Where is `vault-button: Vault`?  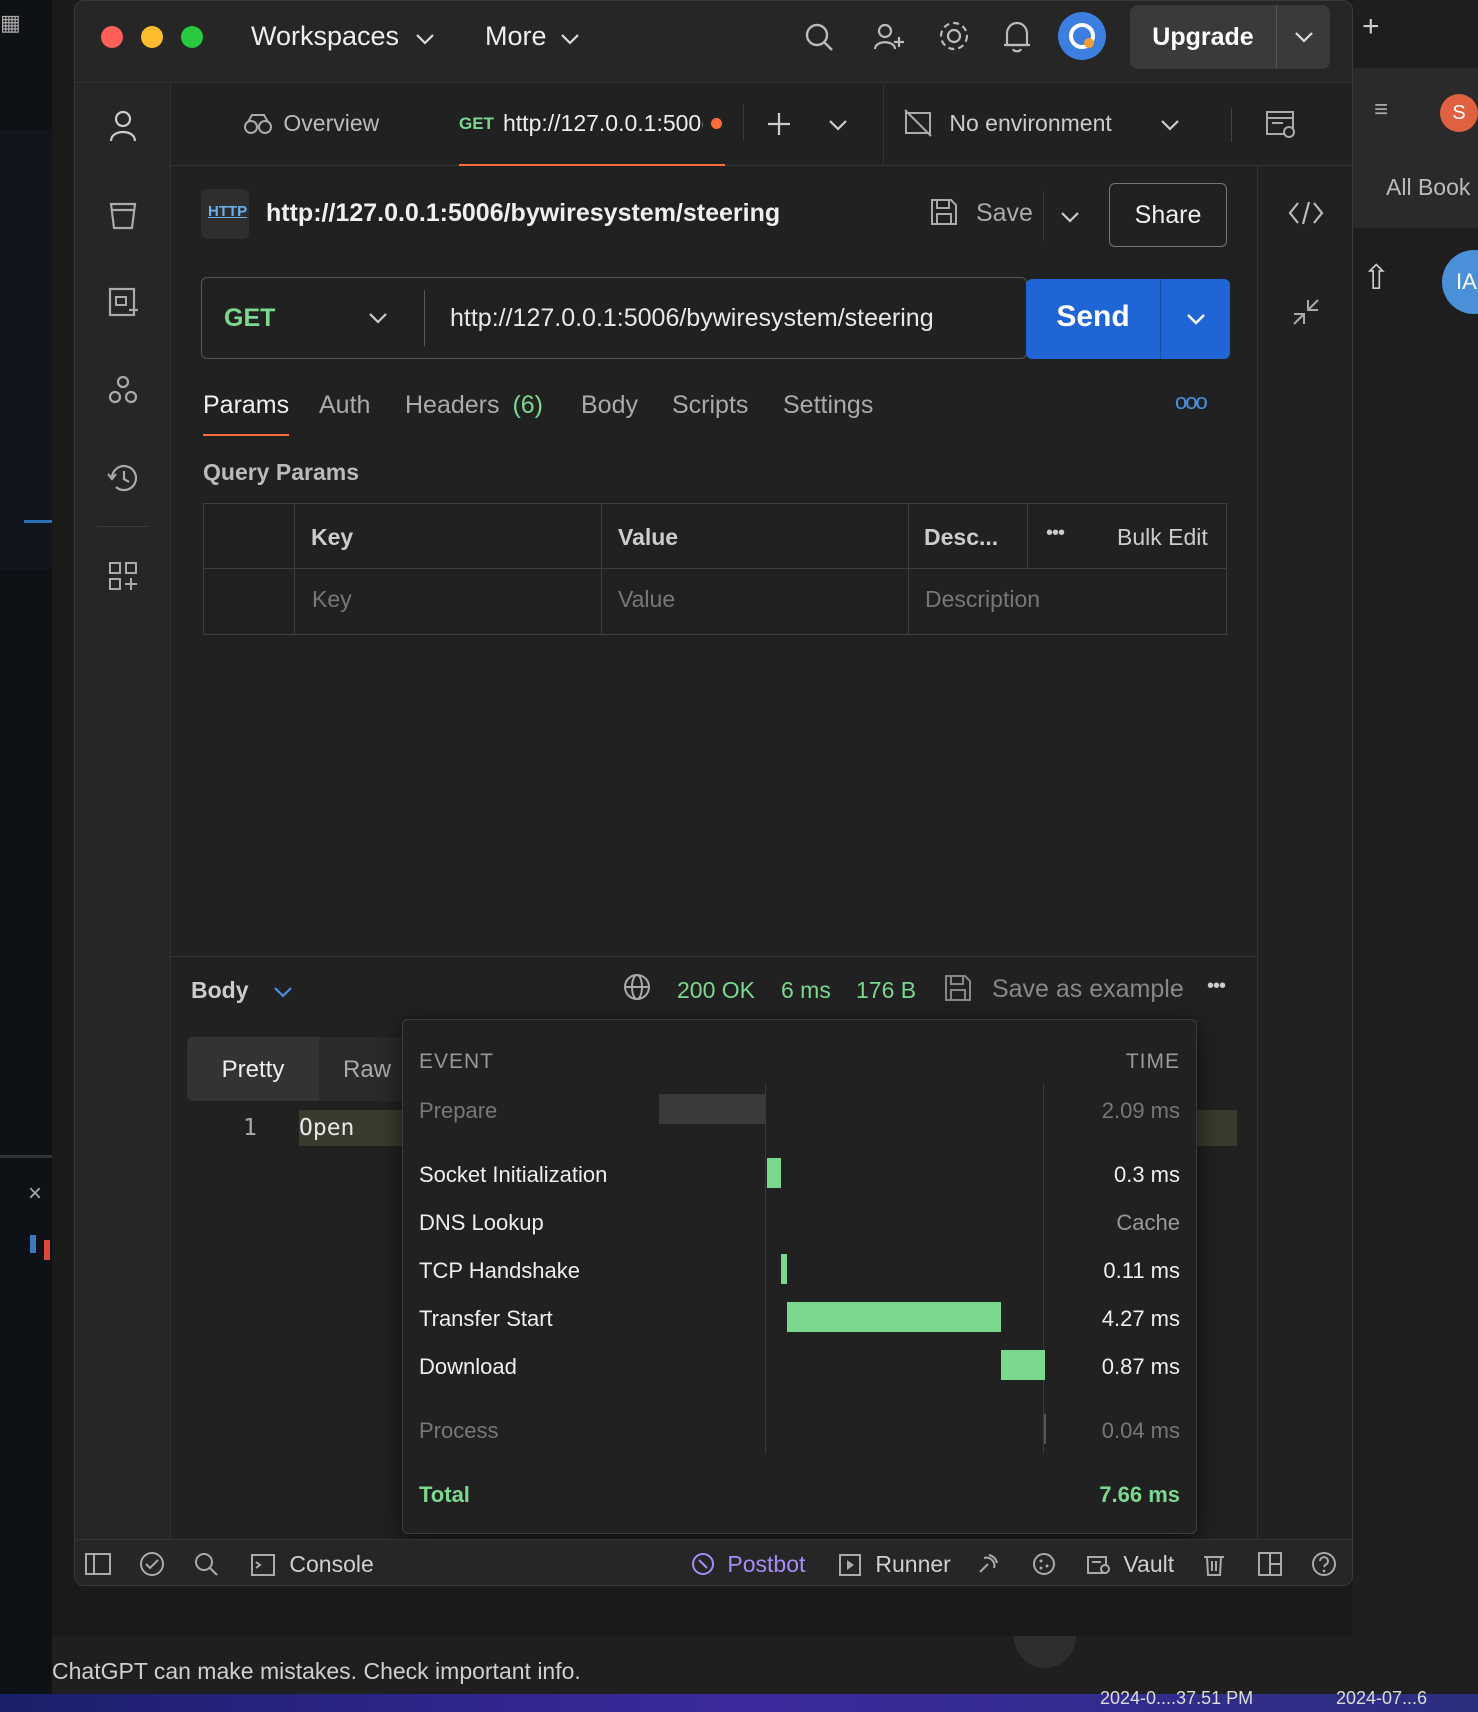
vault-button: Vault is located at coordinates (1130, 1564).